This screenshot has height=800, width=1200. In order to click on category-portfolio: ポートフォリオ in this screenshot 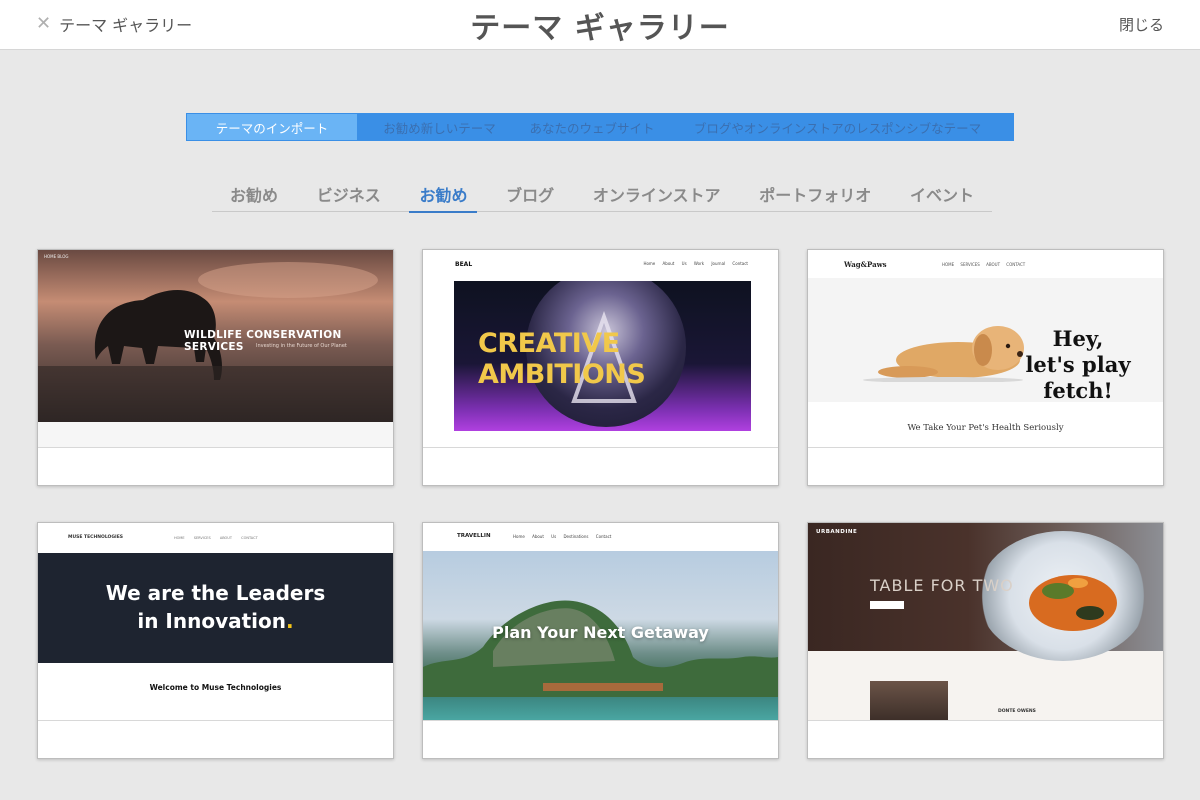, I will do `click(815, 194)`.